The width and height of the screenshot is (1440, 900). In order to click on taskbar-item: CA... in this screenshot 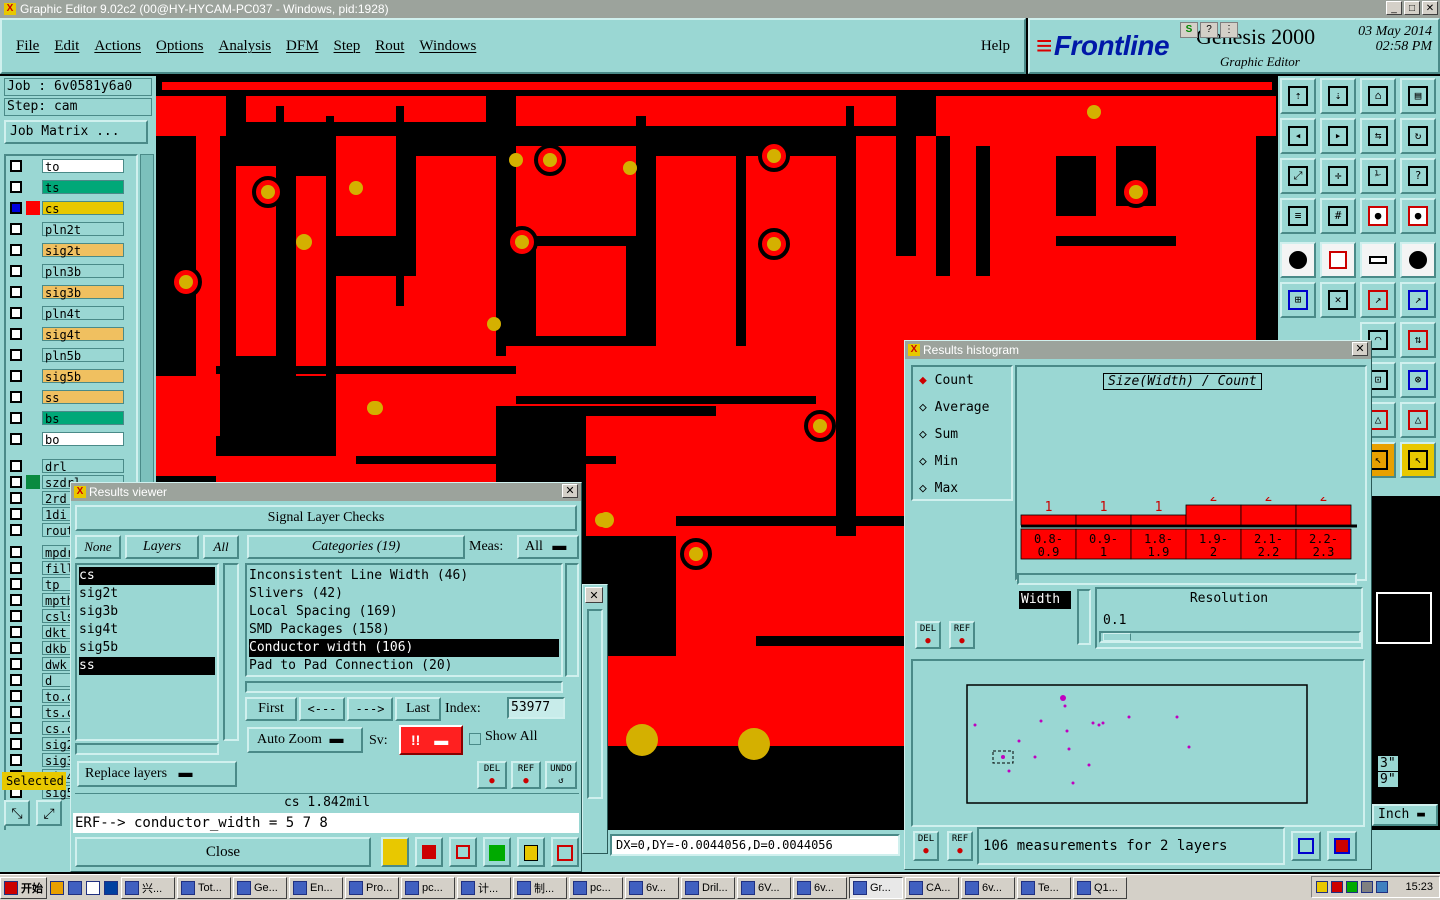, I will do `click(932, 887)`.